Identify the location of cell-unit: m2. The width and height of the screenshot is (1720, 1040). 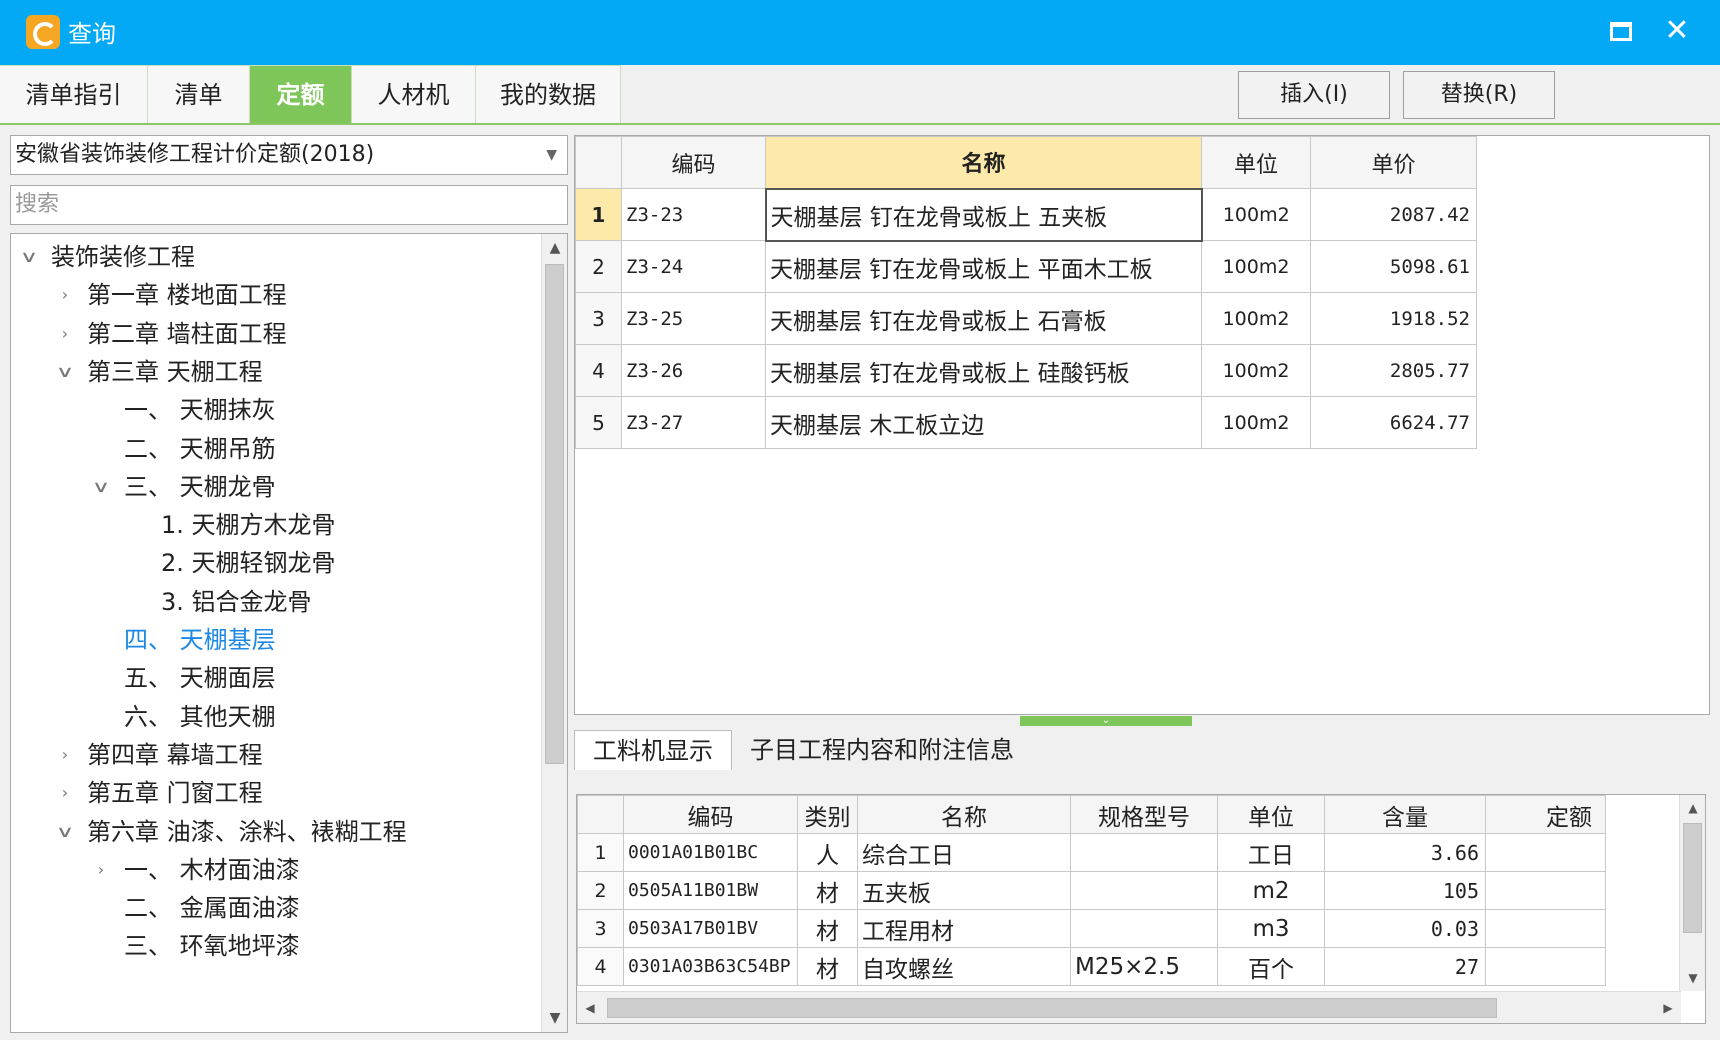
(1271, 890).